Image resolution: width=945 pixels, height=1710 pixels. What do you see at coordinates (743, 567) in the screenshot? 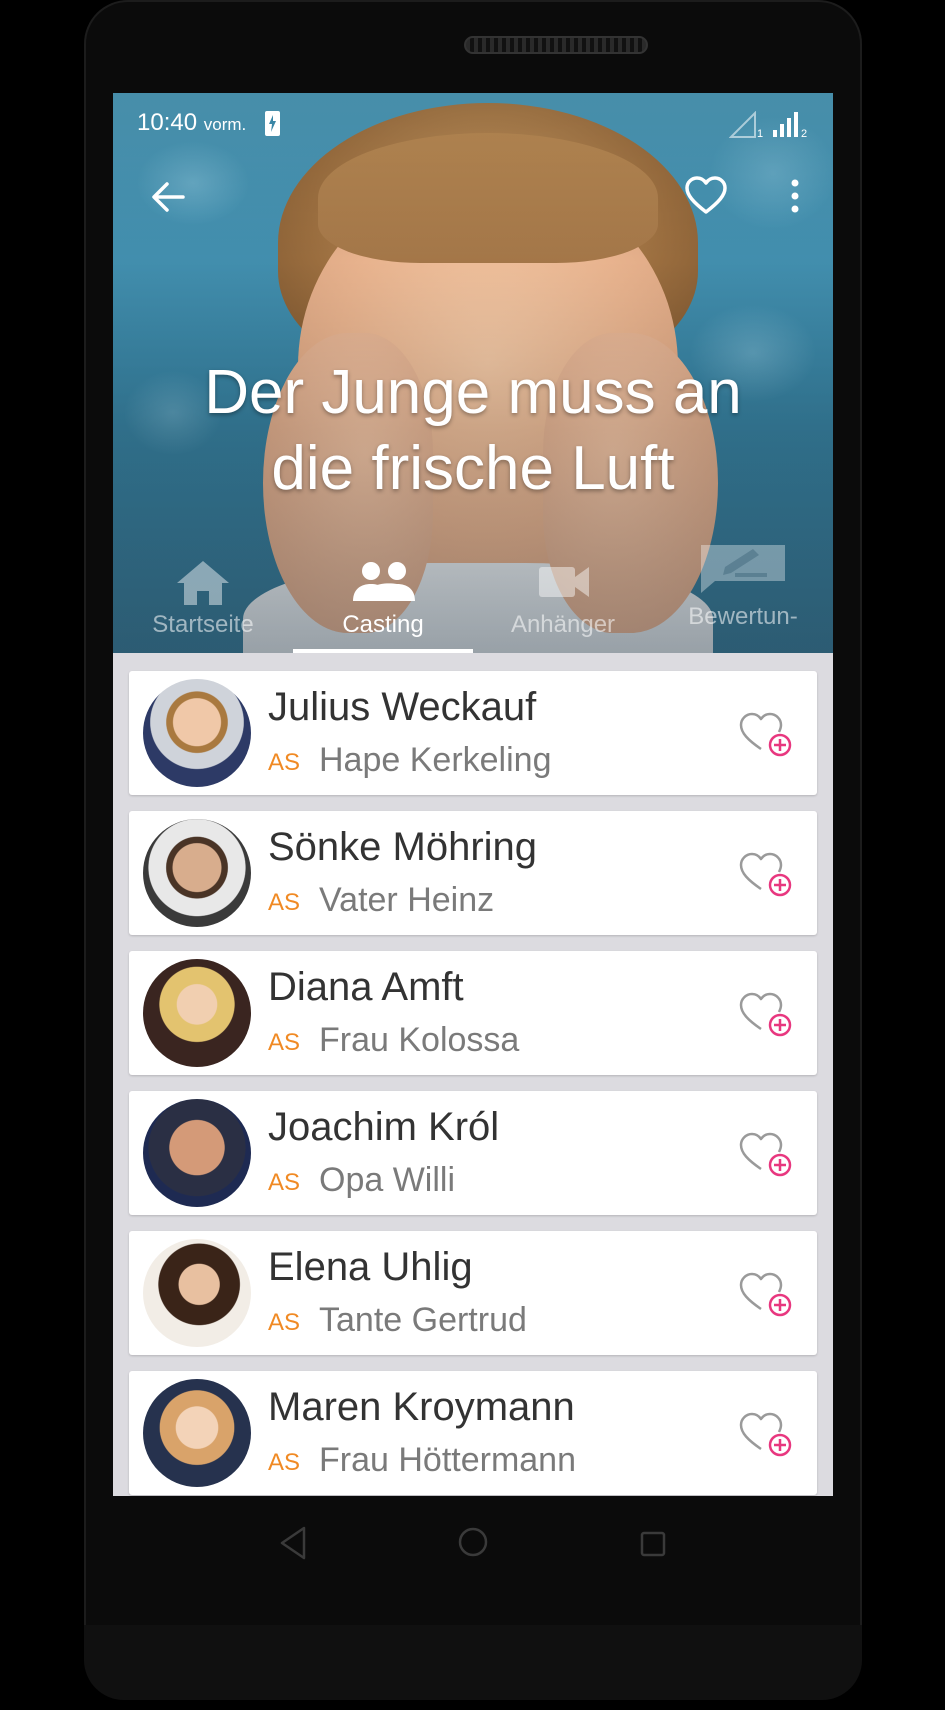
I see `rate-review-icon` at bounding box center [743, 567].